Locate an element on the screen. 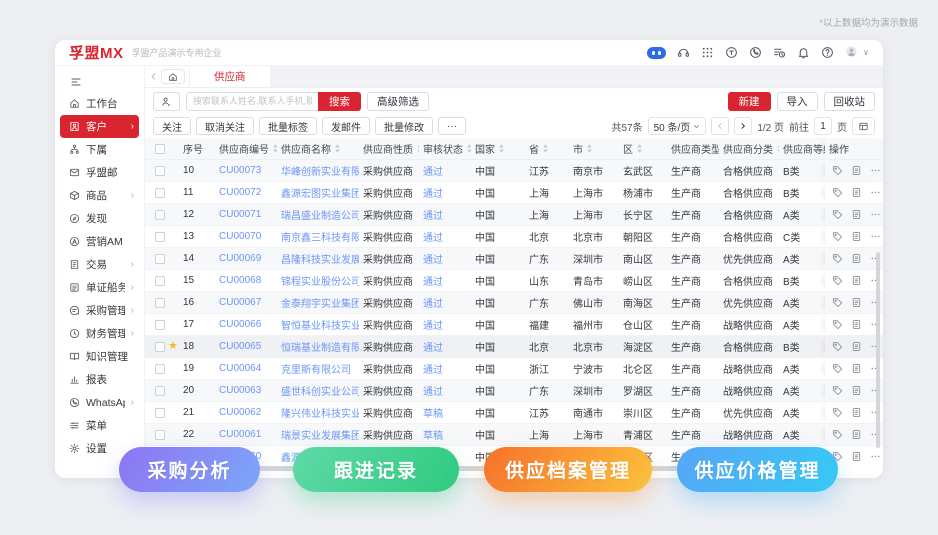  star-icon: ★ is located at coordinates (173, 346).